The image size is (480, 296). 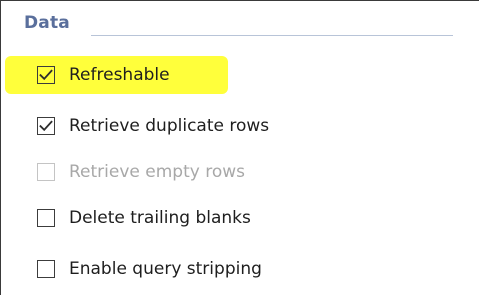 I want to click on retrieve-empty-rows-label: Retrieve empty rows, so click(x=157, y=172).